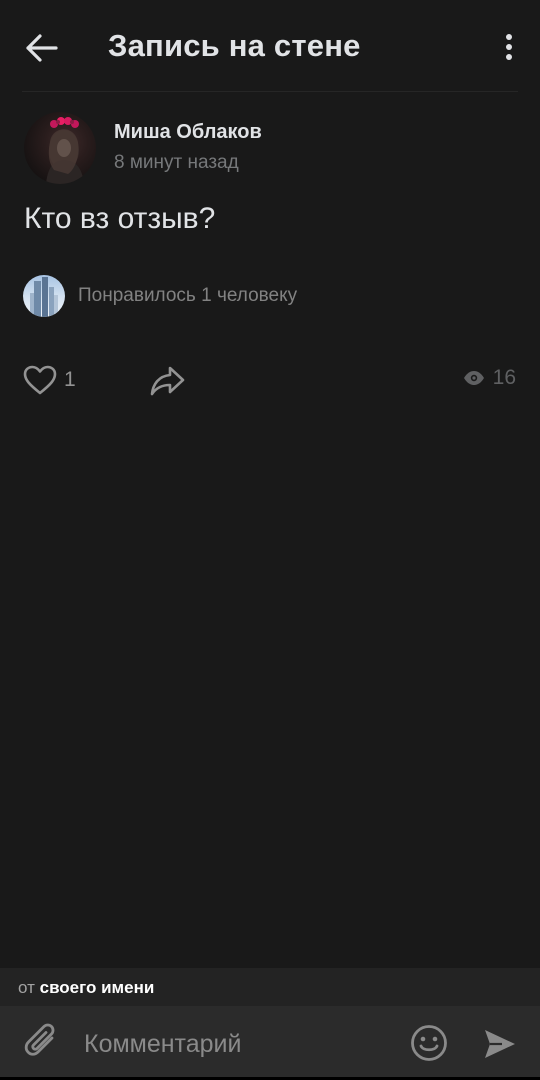 This screenshot has height=1080, width=540. I want to click on app-header: Запись на стене, so click(270, 46).